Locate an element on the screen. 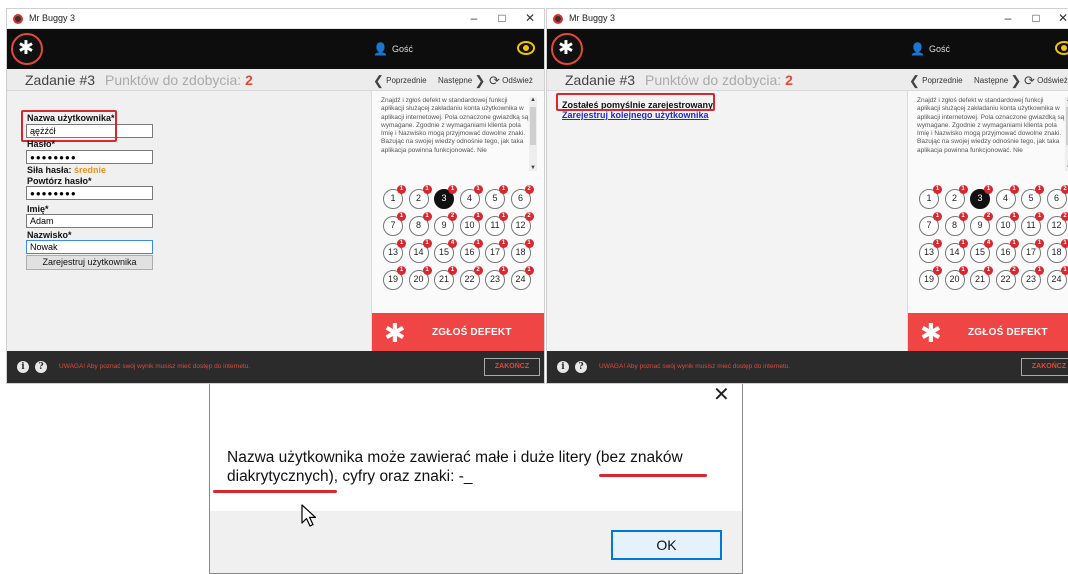  chevron-right-icon: ❯ is located at coordinates (480, 80).